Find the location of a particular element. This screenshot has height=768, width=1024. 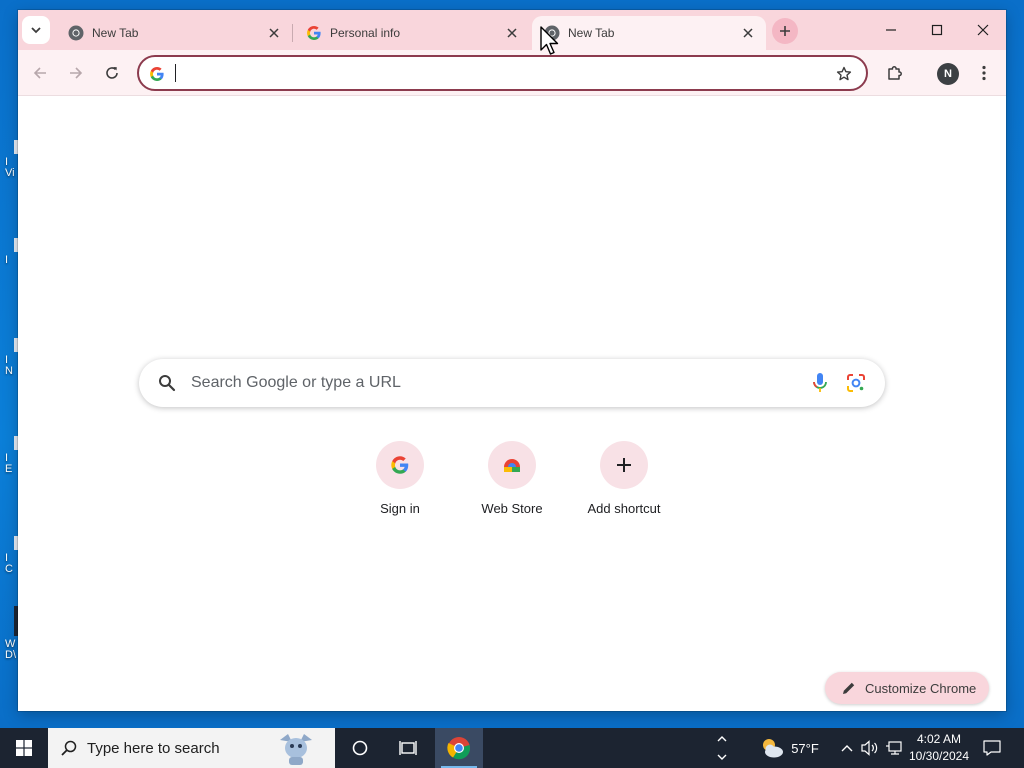

weather-widget: 57°F is located at coordinates (789, 748).